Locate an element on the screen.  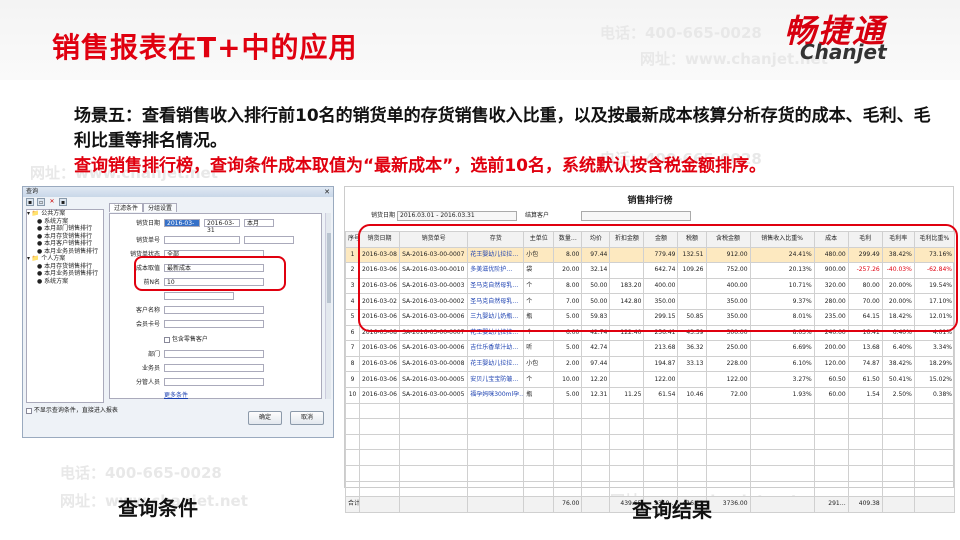
docno-input is located at coordinates (202, 240).